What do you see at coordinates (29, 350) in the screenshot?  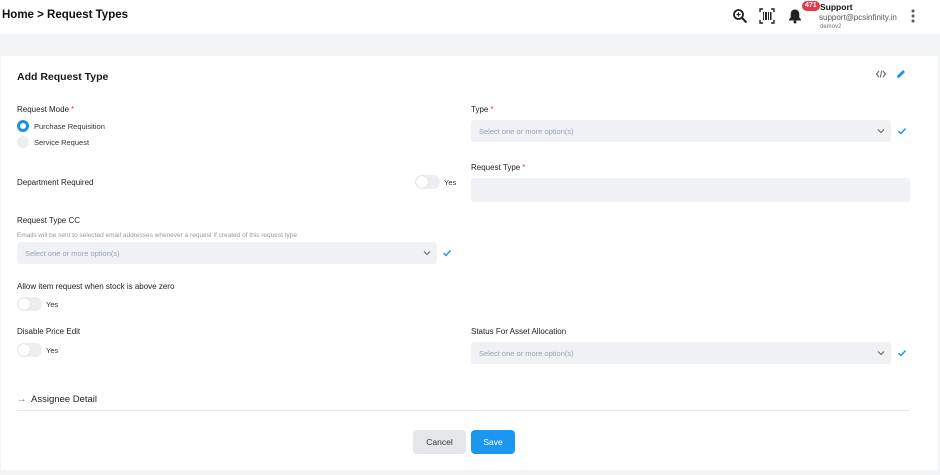 I see `disable-price-edit-toggle` at bounding box center [29, 350].